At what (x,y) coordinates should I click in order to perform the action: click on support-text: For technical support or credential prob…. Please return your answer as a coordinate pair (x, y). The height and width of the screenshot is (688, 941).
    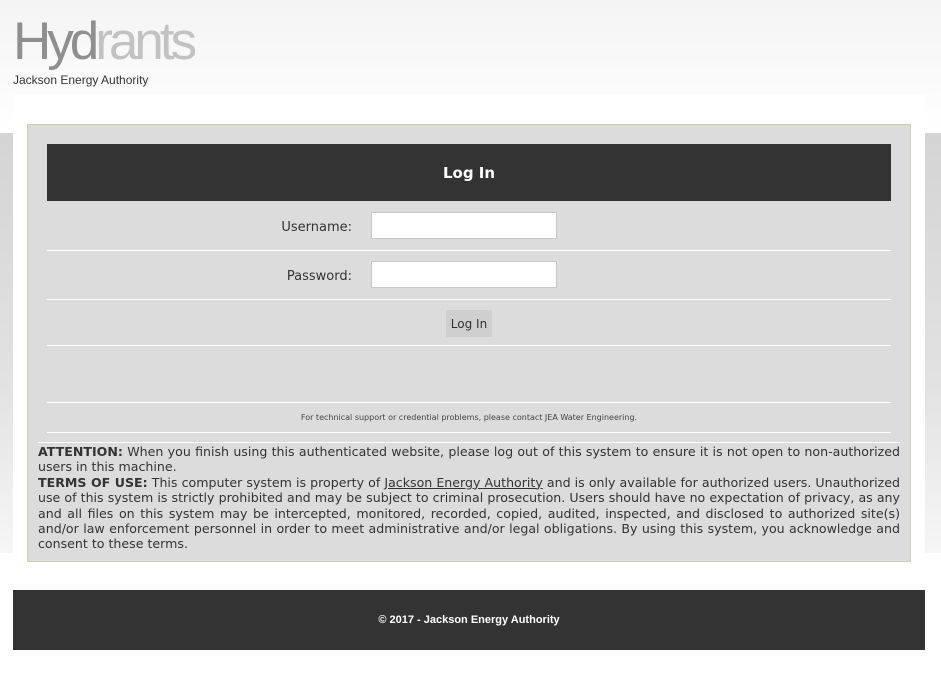
    Looking at the image, I should click on (469, 417).